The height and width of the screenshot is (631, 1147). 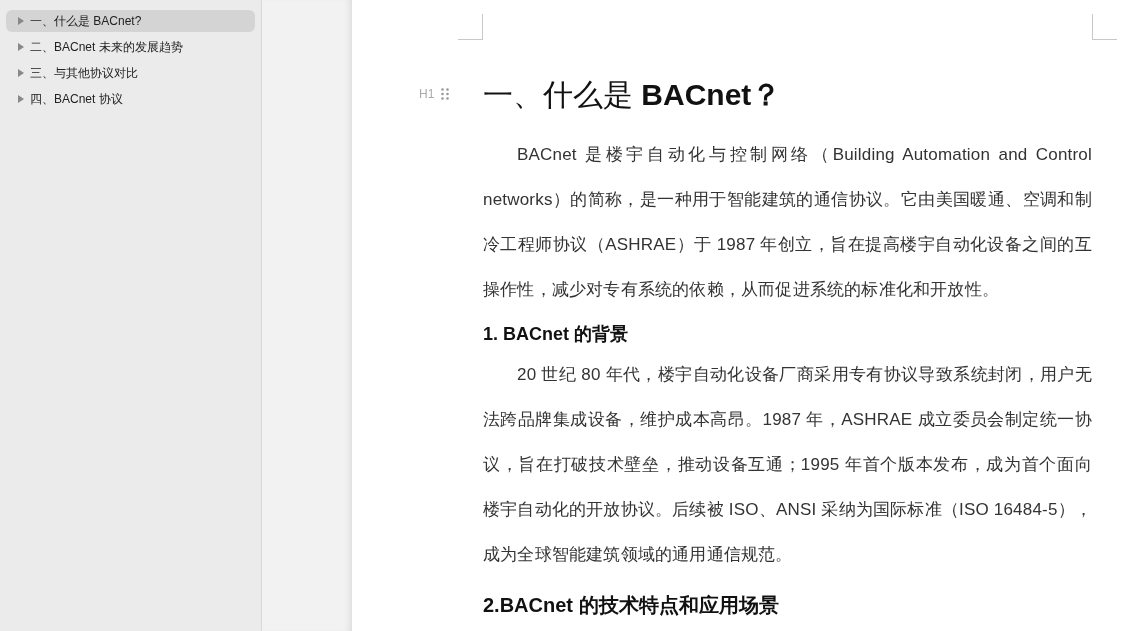 I want to click on outline-item: 二、BACnet 未来的发展趋势, so click(x=130, y=47).